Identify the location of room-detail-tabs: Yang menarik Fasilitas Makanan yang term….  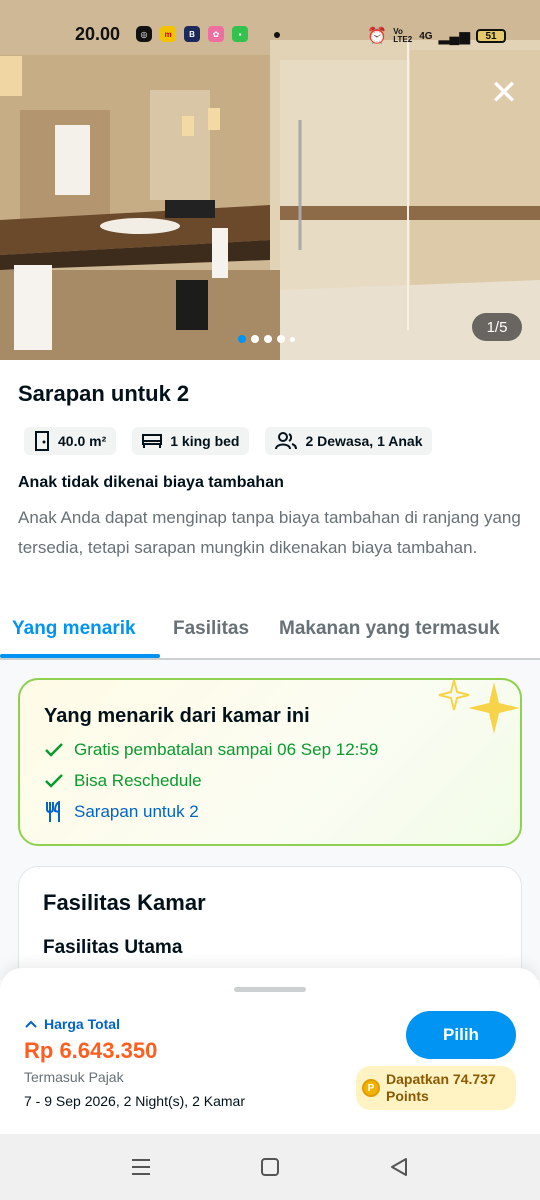
(270, 636).